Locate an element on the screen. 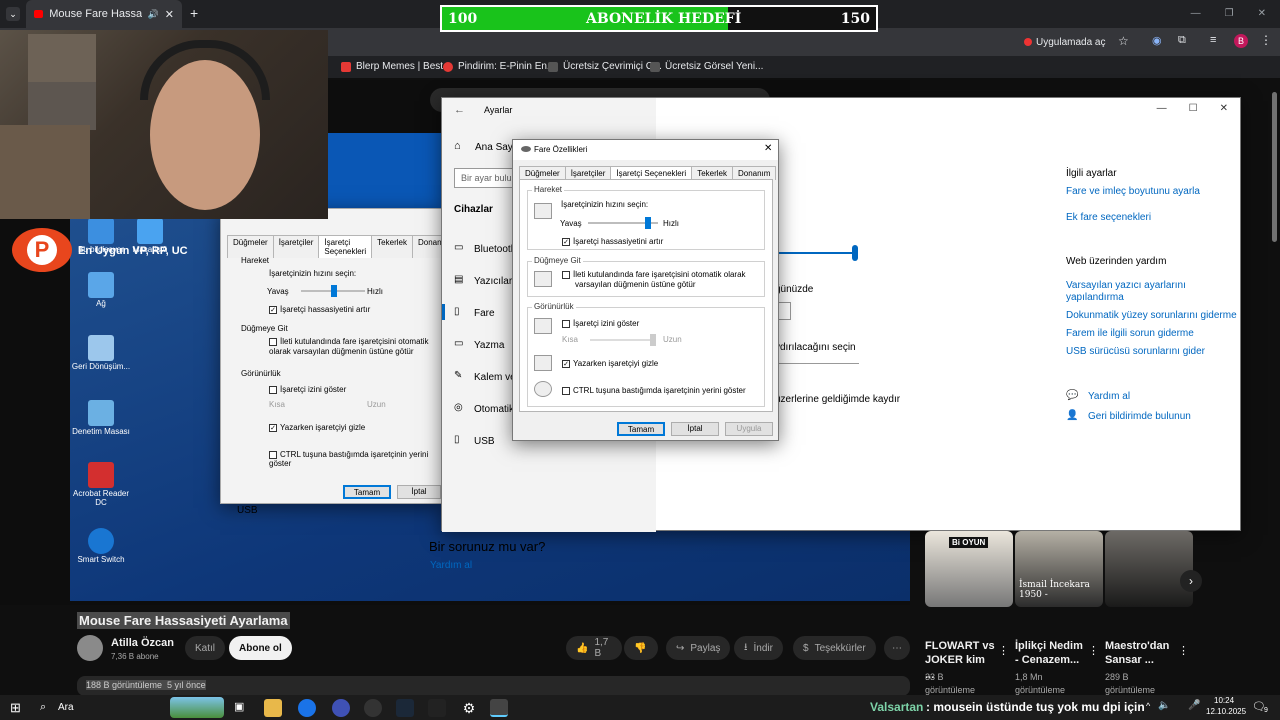  channel-name: Atilla Özcan is located at coordinates (142, 643).